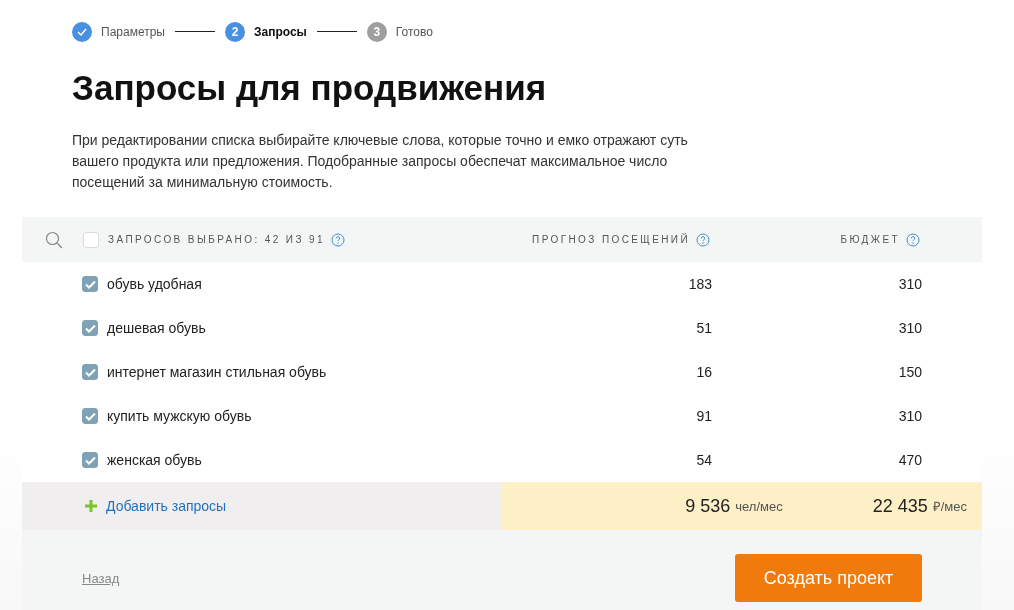 Image resolution: width=1014 pixels, height=610 pixels. I want to click on description: При редактировании списка выбирайте ключевые слова, которые точно и емко отражают суть вашего продукта или предложения. Подобранные запросы обеспечат максимальное число посещений за минимальную стоимость., so click(380, 161).